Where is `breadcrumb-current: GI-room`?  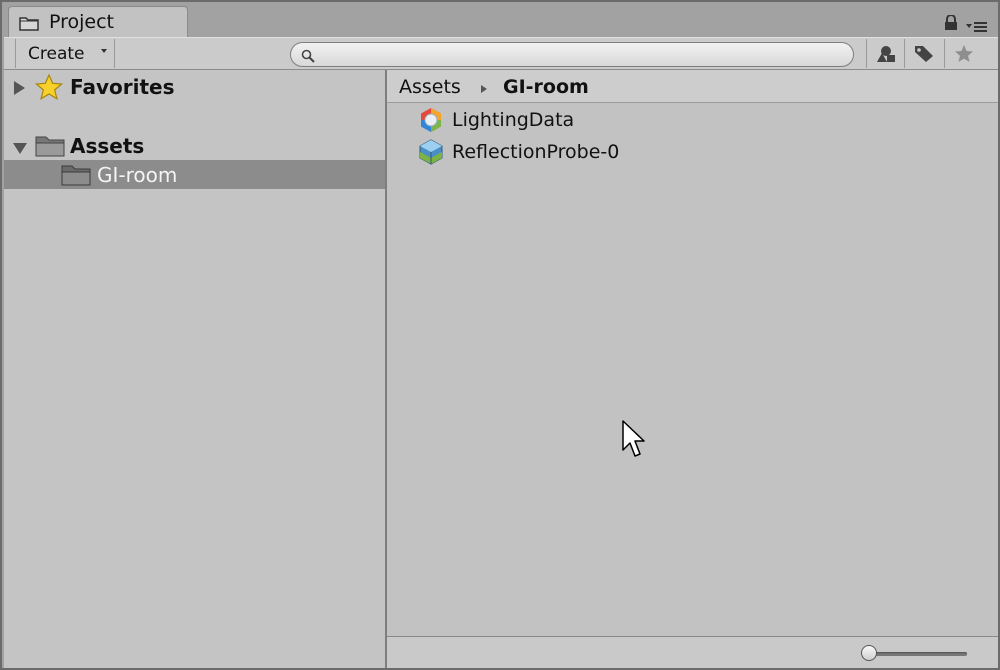
breadcrumb-current: GI-room is located at coordinates (546, 87).